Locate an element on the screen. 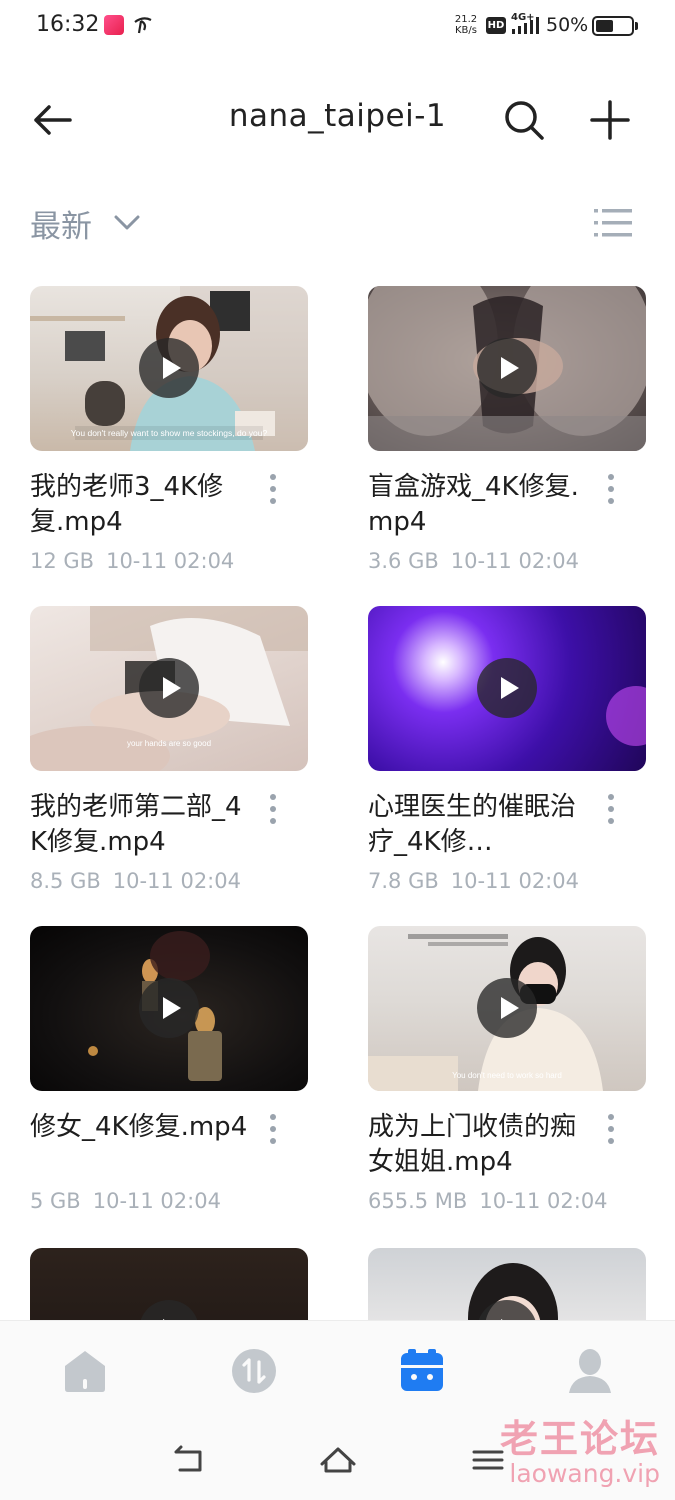  back-button is located at coordinates (52, 120).